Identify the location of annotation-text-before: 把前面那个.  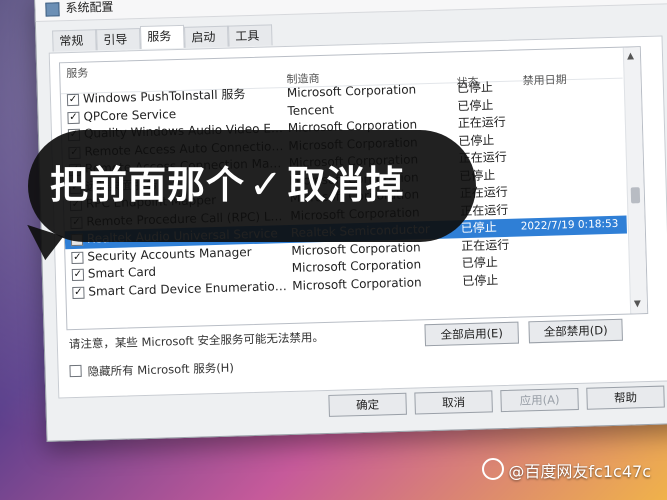
(148, 185).